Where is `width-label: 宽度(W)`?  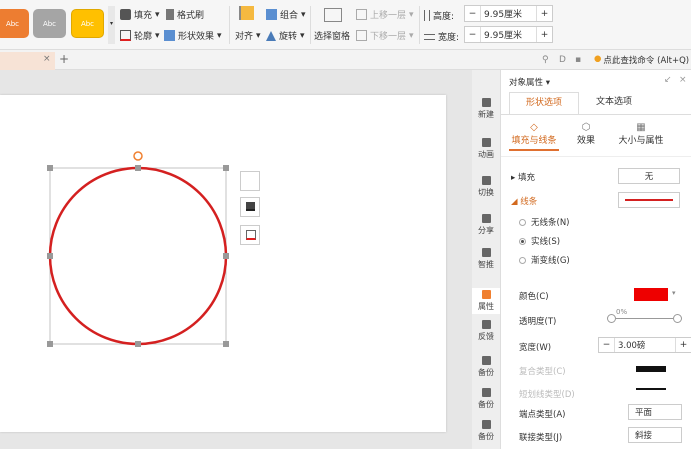 width-label: 宽度(W) is located at coordinates (535, 348).